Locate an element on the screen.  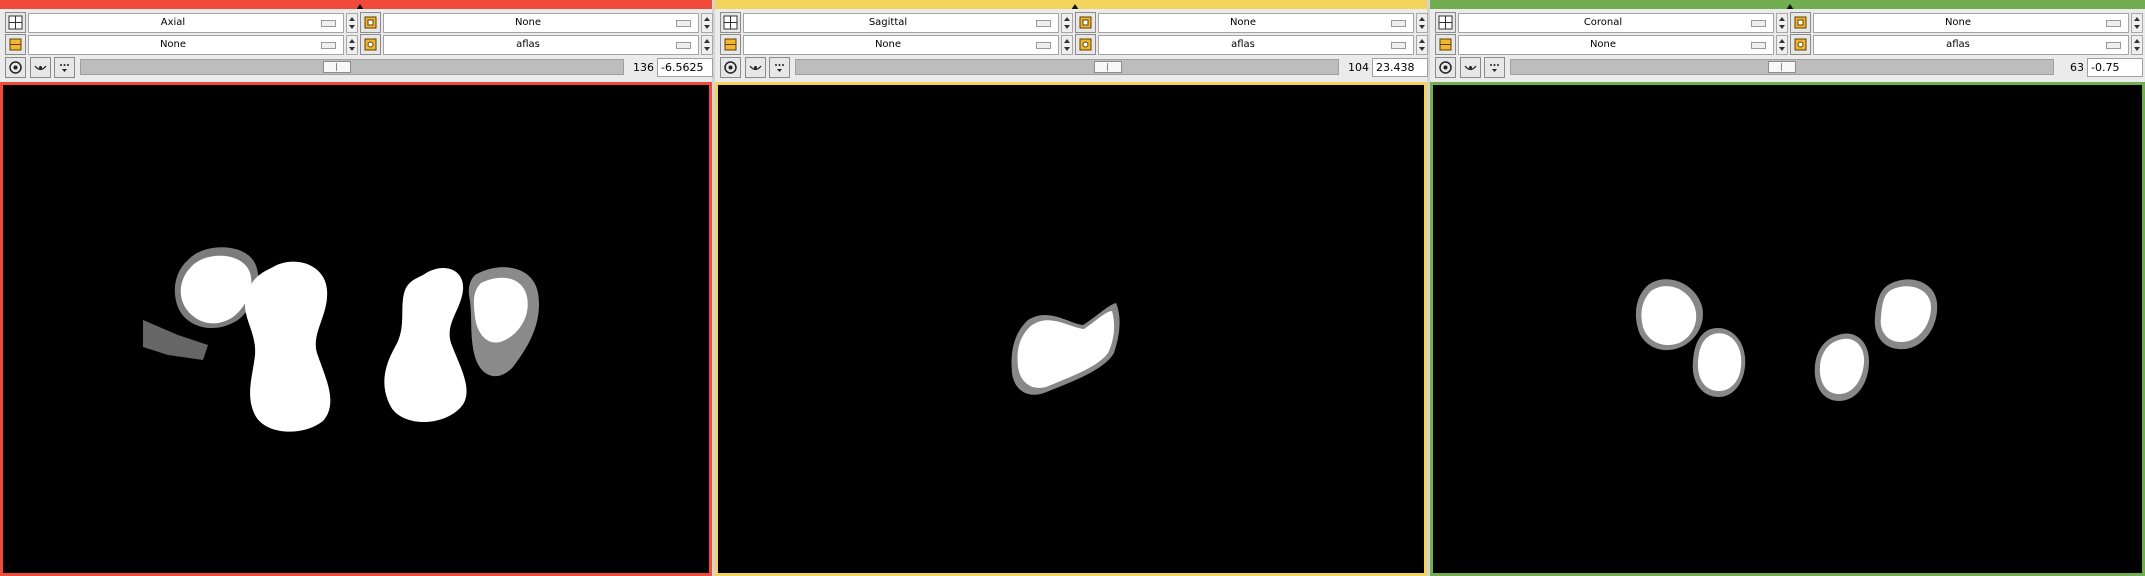
slice-offset-input: -6.5625 is located at coordinates (685, 67).